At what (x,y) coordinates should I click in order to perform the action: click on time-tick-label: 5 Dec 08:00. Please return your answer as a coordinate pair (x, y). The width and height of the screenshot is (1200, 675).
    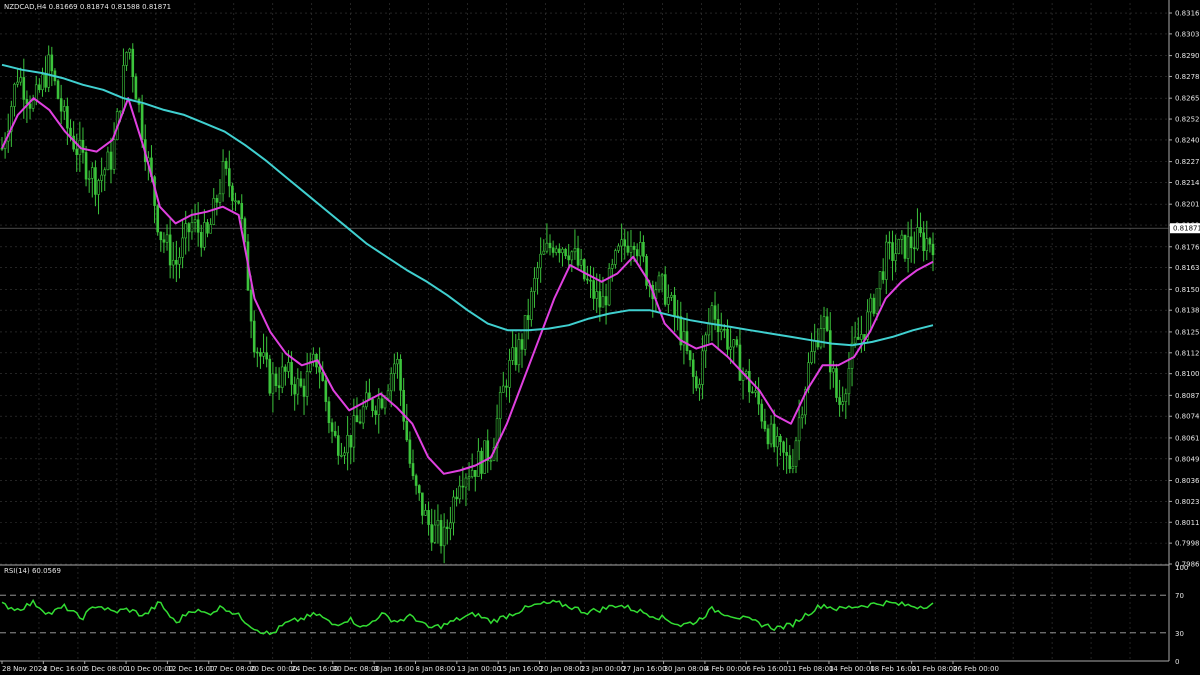
    Looking at the image, I should click on (106, 669).